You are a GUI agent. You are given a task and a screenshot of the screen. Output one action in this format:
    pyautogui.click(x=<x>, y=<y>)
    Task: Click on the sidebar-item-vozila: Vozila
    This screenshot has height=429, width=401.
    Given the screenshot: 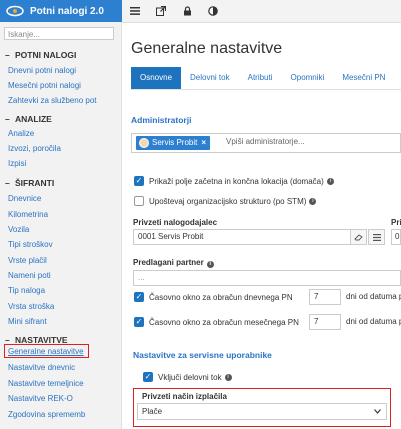 What is the action you would take?
    pyautogui.click(x=18, y=229)
    